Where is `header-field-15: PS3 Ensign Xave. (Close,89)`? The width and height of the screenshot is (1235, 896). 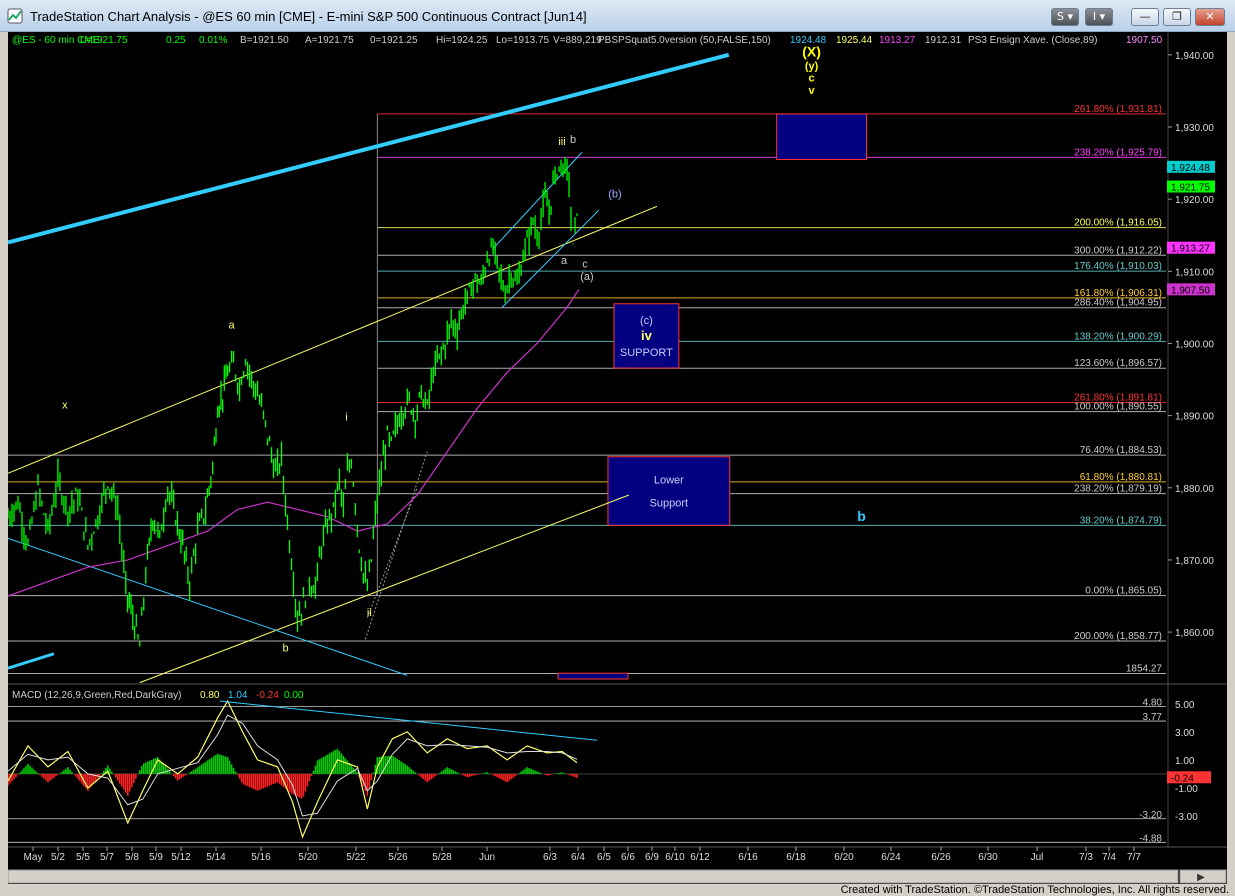
header-field-15: PS3 Ensign Xave. (Close,89) is located at coordinates (1033, 40).